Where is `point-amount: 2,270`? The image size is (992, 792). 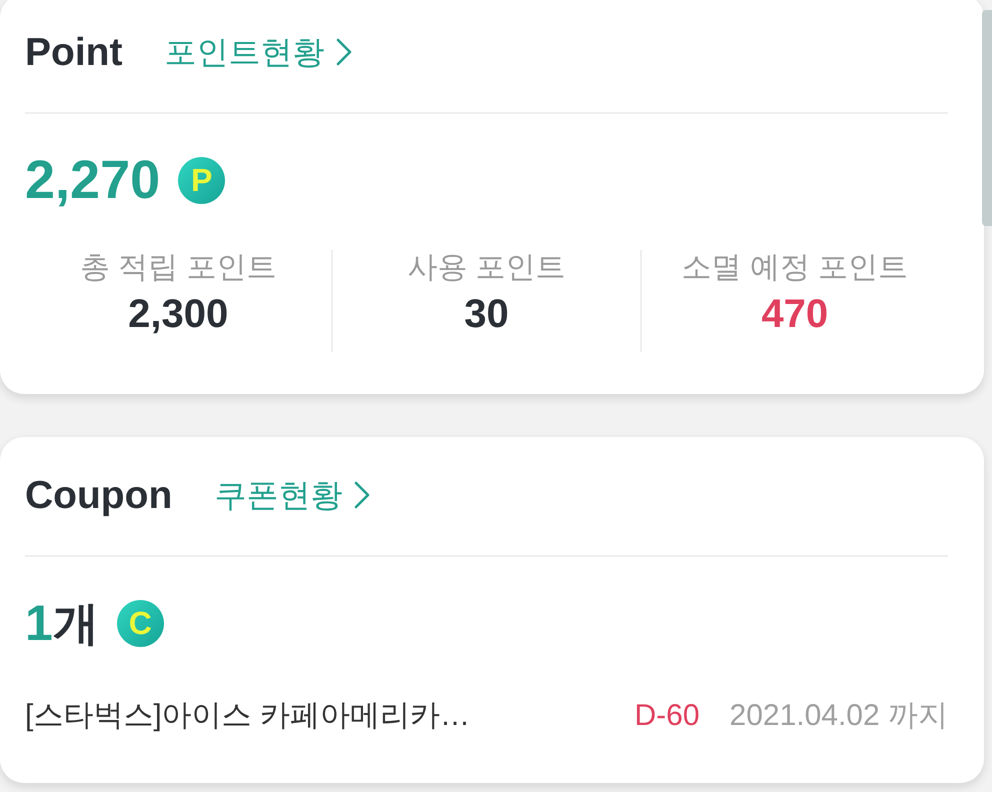 point-amount: 2,270 is located at coordinates (92, 180).